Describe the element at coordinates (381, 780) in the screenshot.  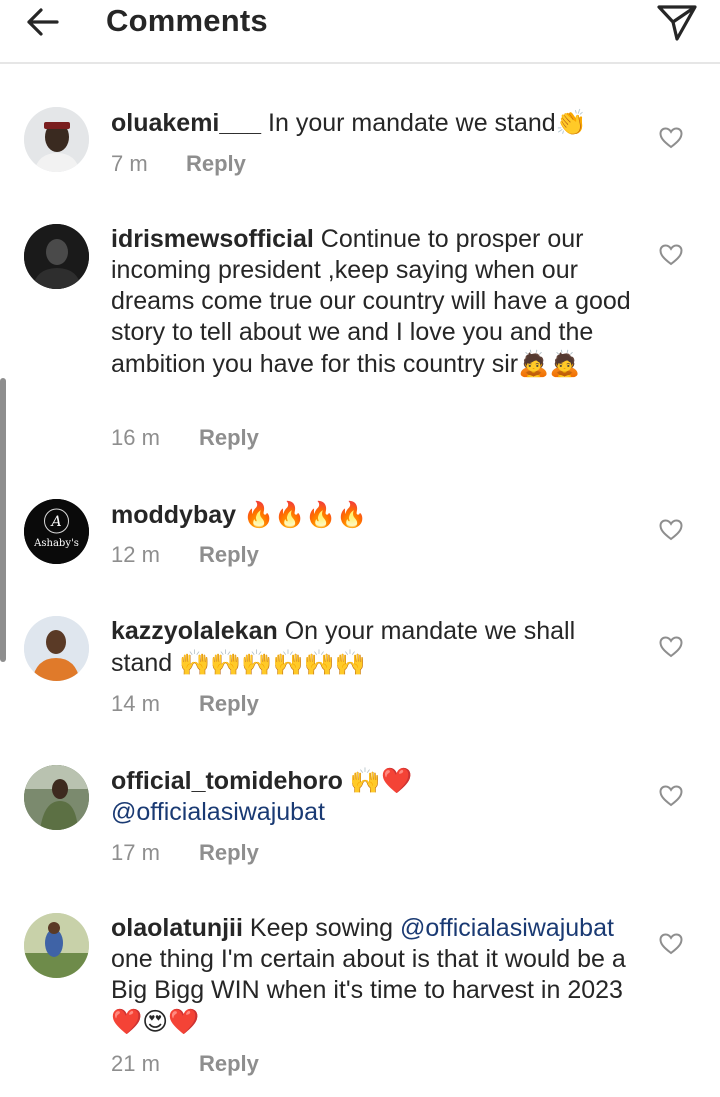
I see `comment-emoji: 🙌❤️` at that location.